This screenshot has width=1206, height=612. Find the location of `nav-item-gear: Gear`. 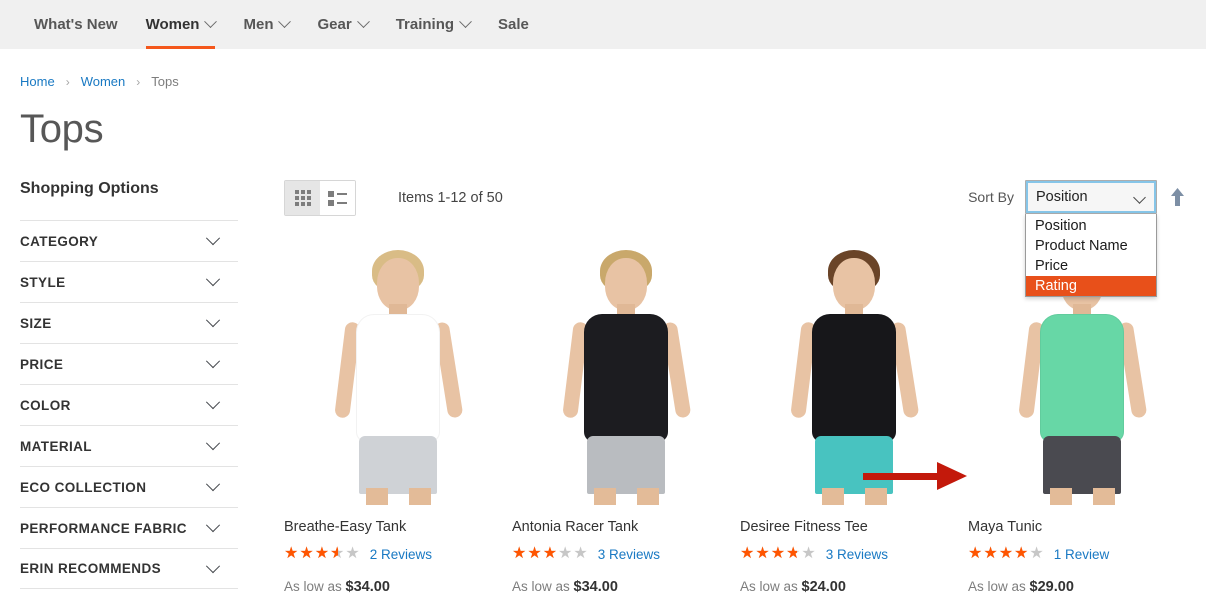

nav-item-gear: Gear is located at coordinates (342, 24).